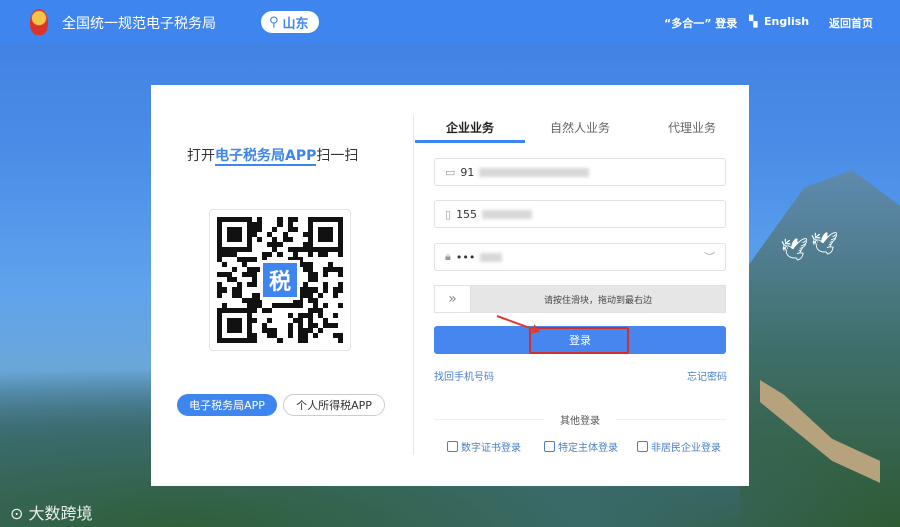 This screenshot has height=527, width=900. What do you see at coordinates (470, 127) in the screenshot?
I see `tab-enterprise: 企业业务` at bounding box center [470, 127].